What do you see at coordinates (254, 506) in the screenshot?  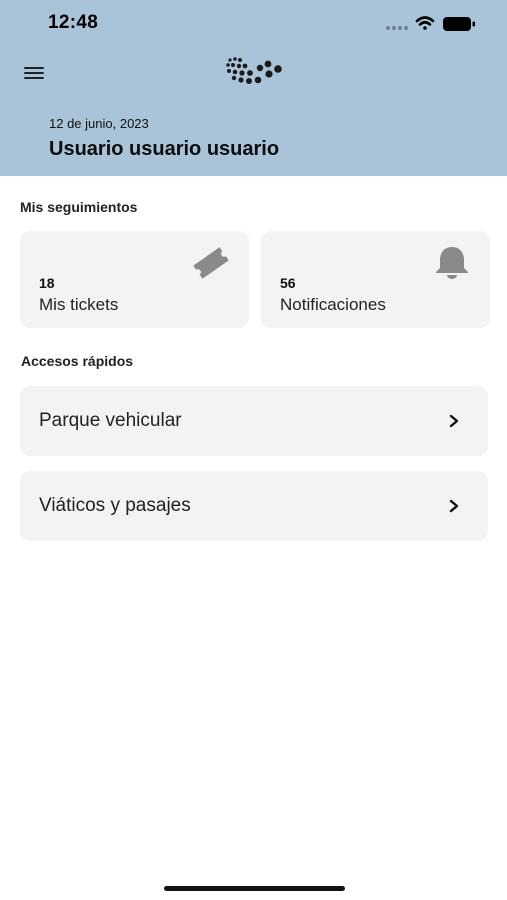 I see `quick-access-travel-expenses: Viáticos y pasajes` at bounding box center [254, 506].